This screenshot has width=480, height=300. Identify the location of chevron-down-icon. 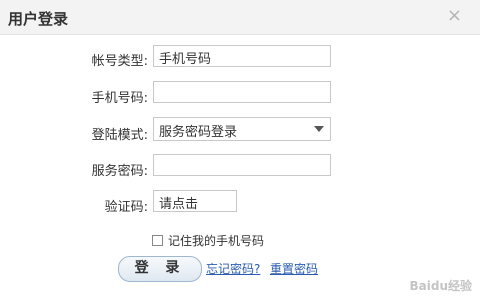
(319, 129).